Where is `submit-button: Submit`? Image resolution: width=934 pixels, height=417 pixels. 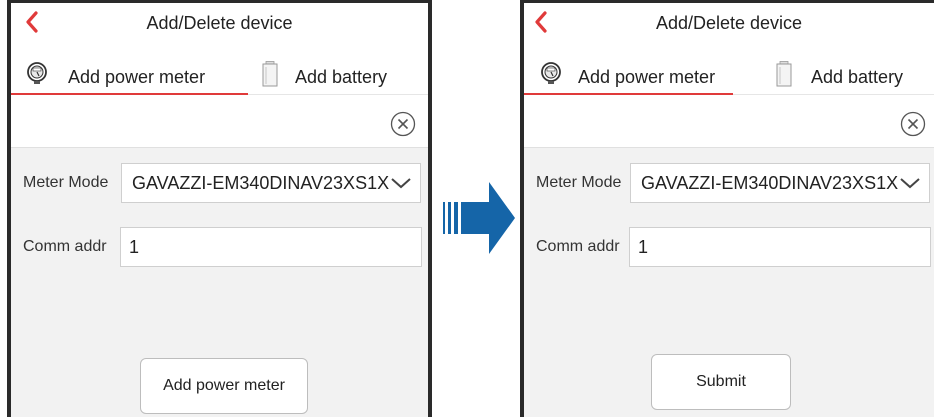 submit-button: Submit is located at coordinates (721, 382).